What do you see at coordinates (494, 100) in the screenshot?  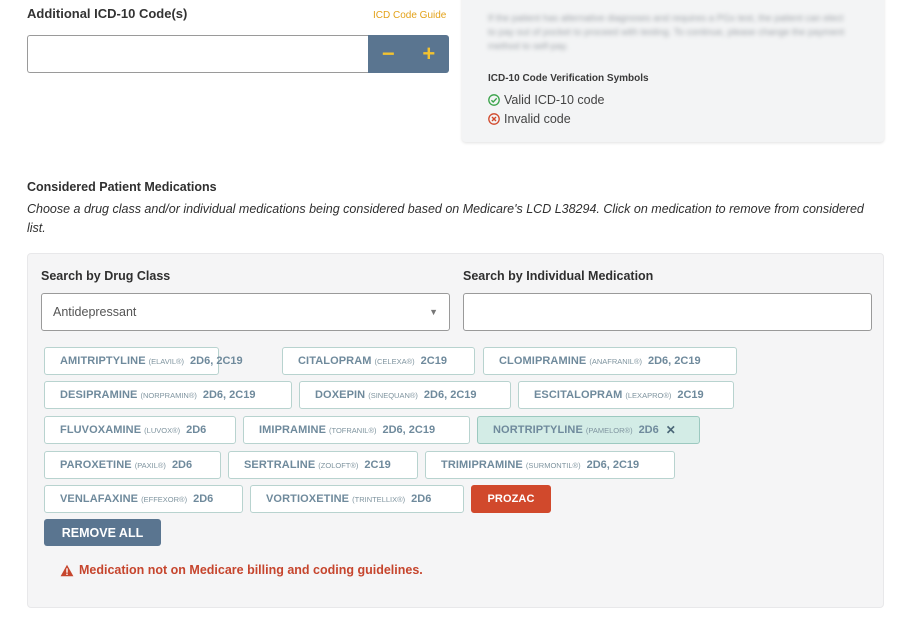 I see `check-circle-icon` at bounding box center [494, 100].